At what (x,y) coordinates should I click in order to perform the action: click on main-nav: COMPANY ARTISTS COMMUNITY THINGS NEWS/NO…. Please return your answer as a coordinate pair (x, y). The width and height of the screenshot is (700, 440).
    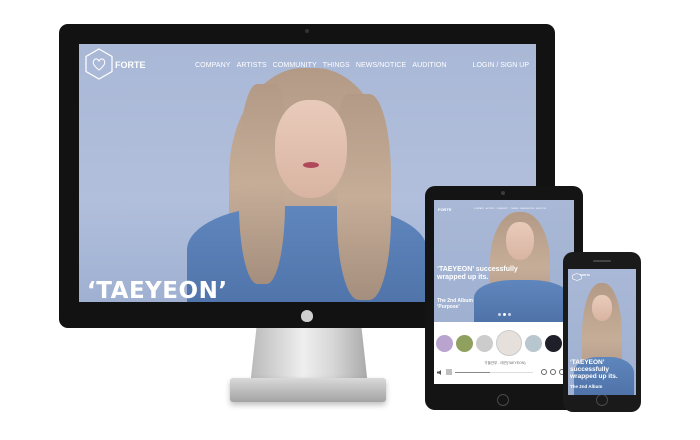
    Looking at the image, I should click on (321, 65).